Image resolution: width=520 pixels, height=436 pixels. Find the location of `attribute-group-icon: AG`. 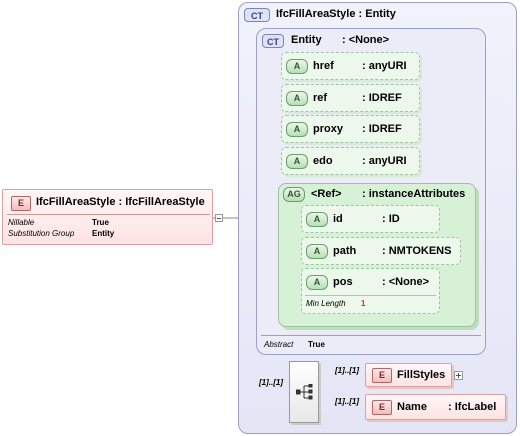

attribute-group-icon: AG is located at coordinates (294, 194).